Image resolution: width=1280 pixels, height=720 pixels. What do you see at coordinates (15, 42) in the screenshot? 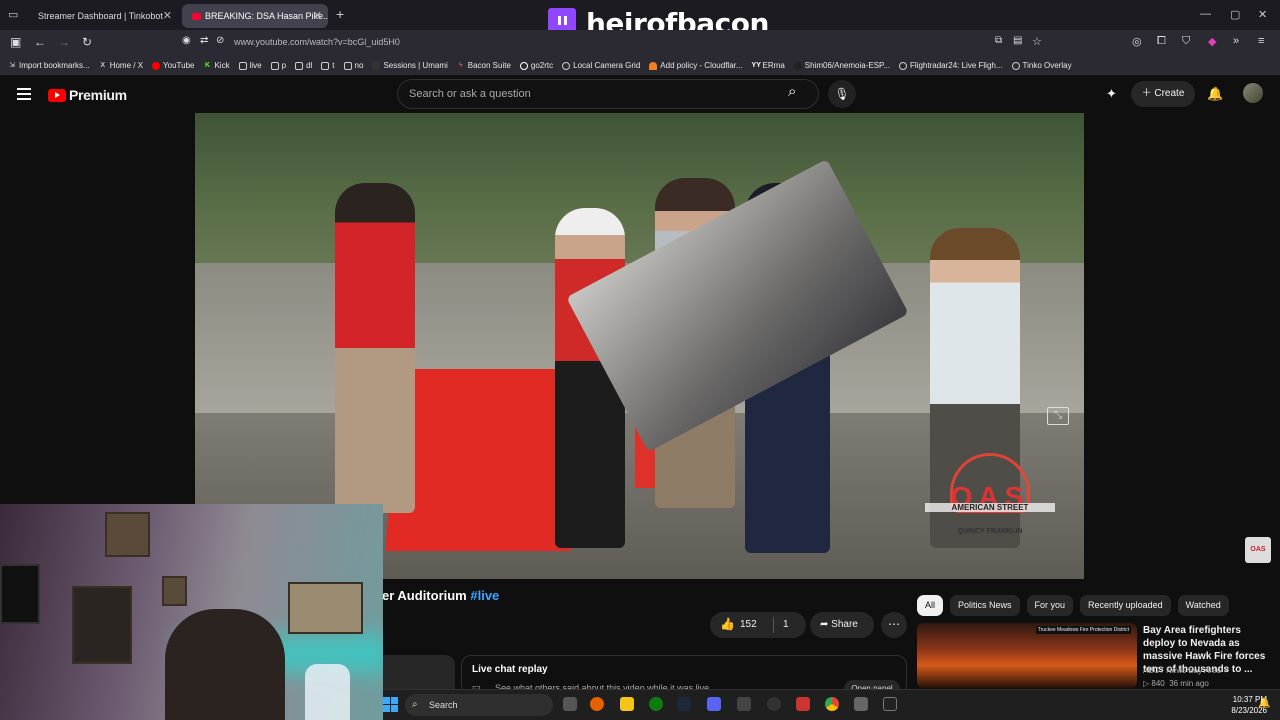
I see `sidebar-toggle-icon: ▣` at bounding box center [15, 42].